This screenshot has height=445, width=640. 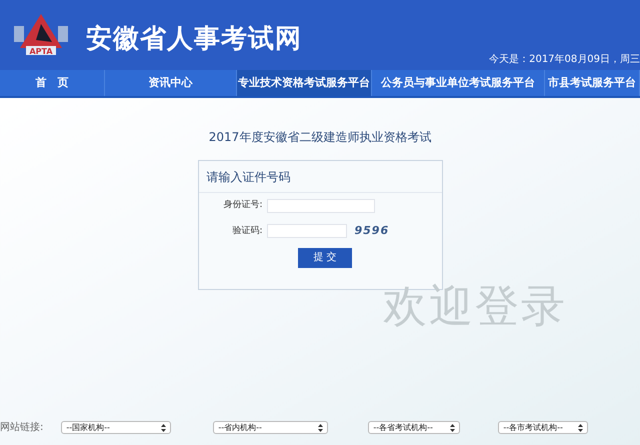 What do you see at coordinates (304, 83) in the screenshot?
I see `nav-tab: 专业技术资格考试服务平台` at bounding box center [304, 83].